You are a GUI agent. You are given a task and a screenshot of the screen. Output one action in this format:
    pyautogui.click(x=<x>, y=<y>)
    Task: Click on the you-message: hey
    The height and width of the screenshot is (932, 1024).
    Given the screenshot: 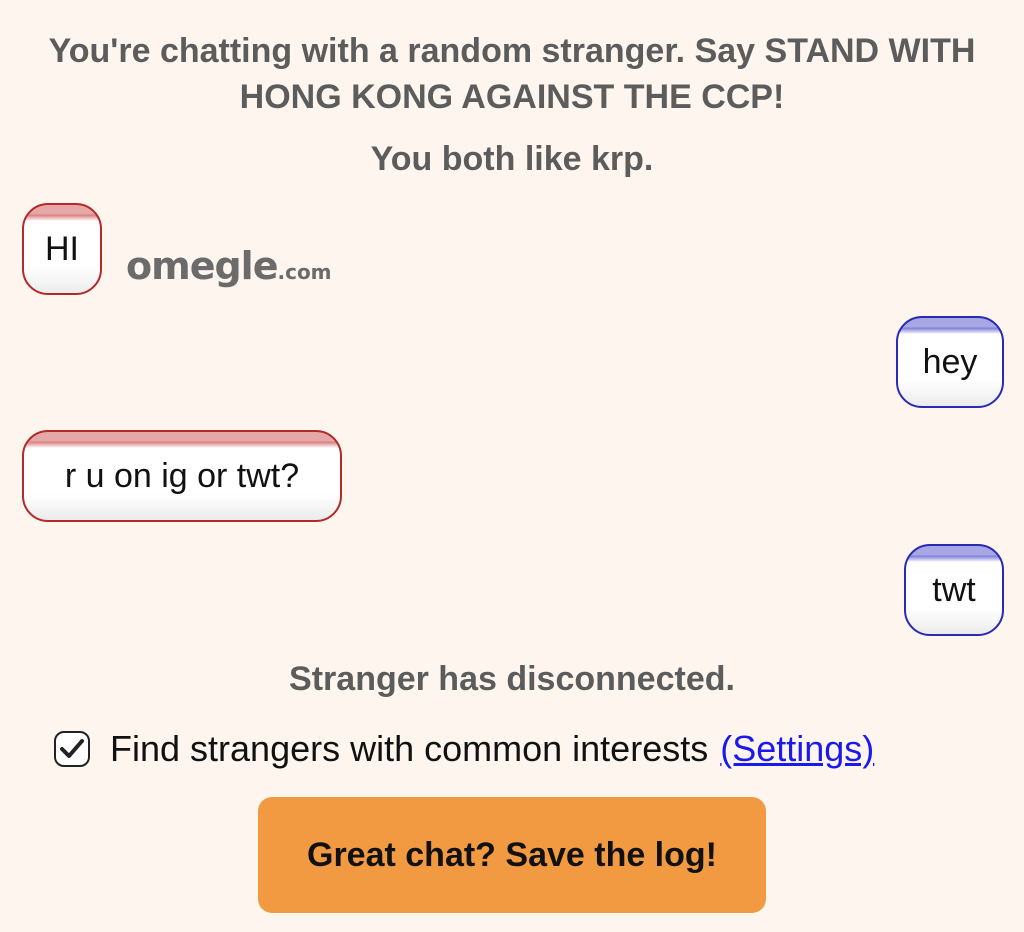 What is the action you would take?
    pyautogui.click(x=950, y=362)
    